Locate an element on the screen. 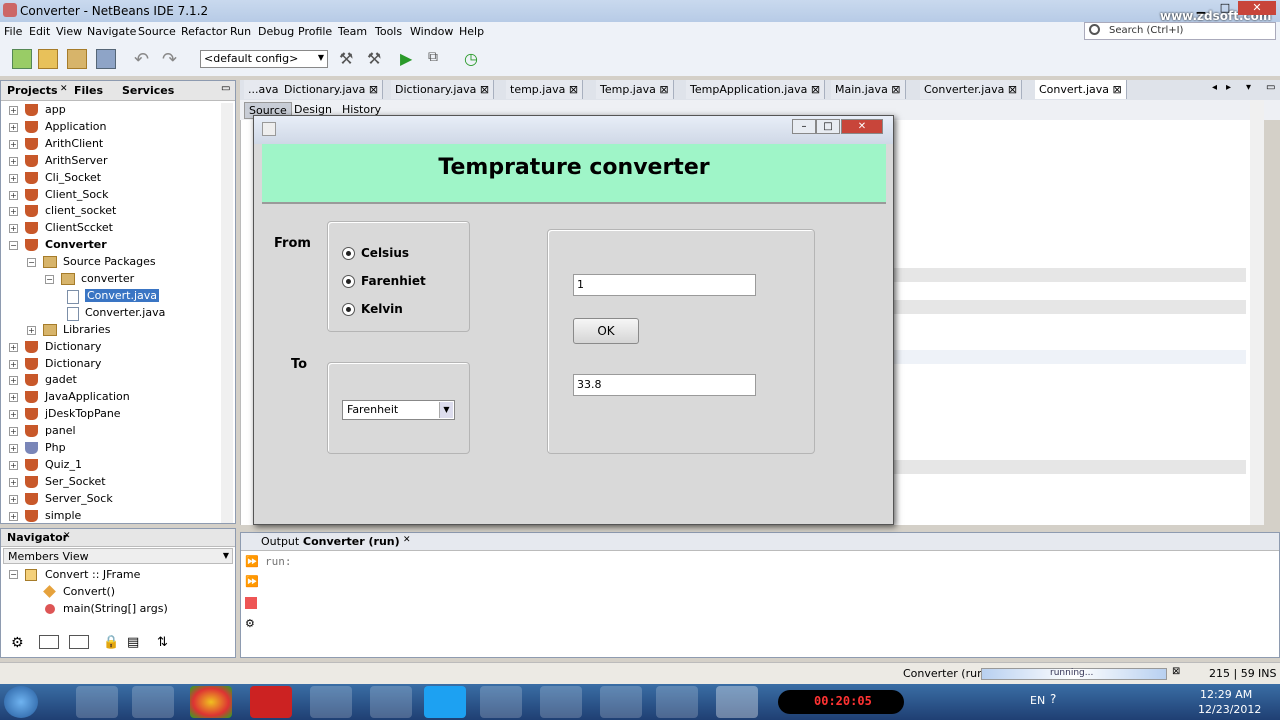  tab-files: Files is located at coordinates (88, 90).